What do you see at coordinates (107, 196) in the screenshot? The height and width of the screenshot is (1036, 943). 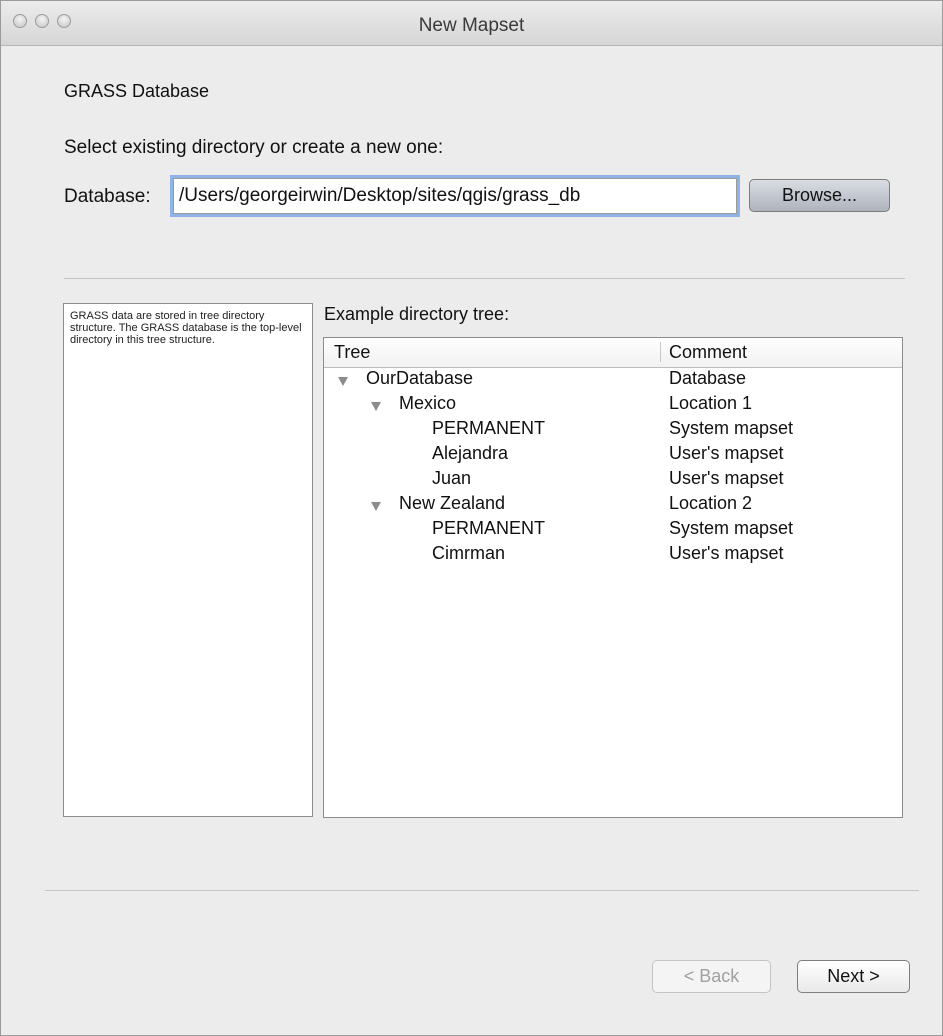 I see `database-label: Database:` at bounding box center [107, 196].